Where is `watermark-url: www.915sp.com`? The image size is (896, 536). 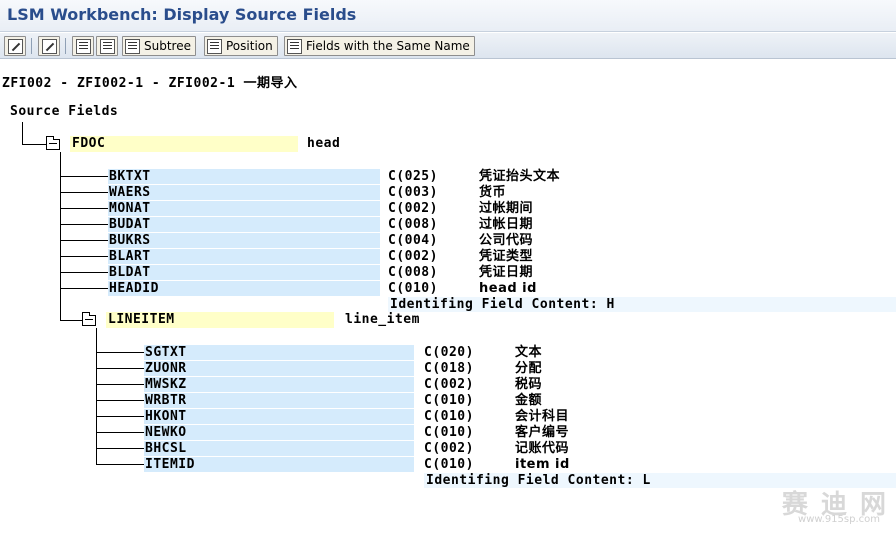 watermark-url: www.915sp.com is located at coordinates (839, 519).